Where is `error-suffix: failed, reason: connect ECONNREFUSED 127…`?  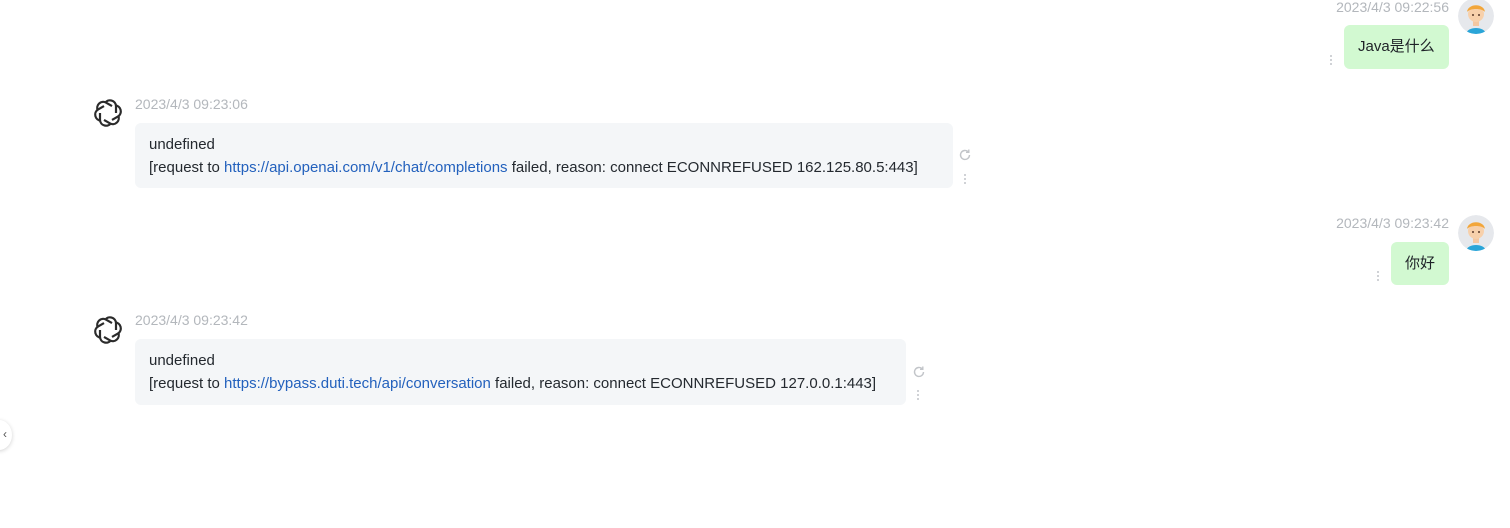 error-suffix: failed, reason: connect ECONNREFUSED 127… is located at coordinates (683, 383).